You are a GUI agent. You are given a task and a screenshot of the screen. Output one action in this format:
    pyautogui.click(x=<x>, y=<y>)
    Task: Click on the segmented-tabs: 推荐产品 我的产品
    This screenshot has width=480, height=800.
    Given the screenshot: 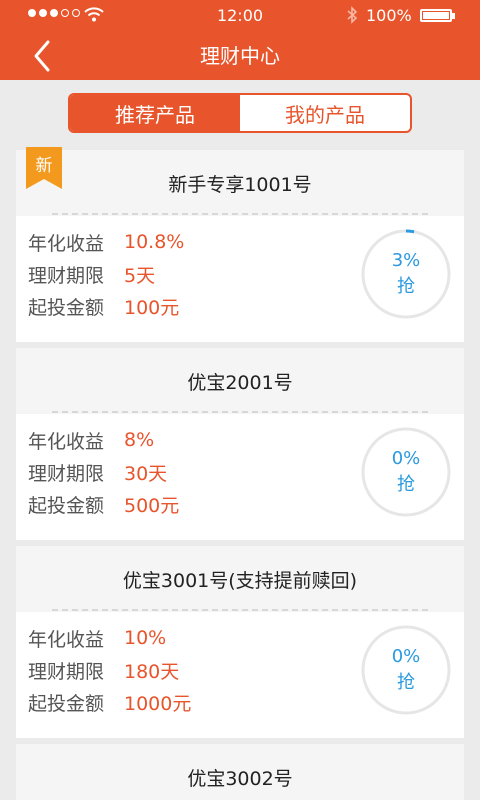 What is the action you would take?
    pyautogui.click(x=240, y=113)
    